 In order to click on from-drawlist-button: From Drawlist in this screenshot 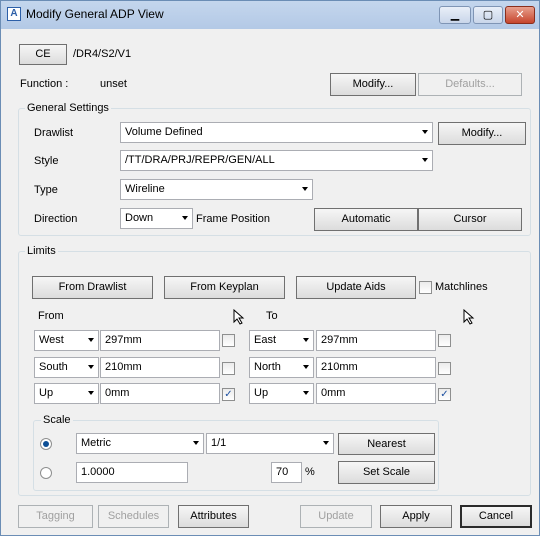, I will do `click(92, 287)`.